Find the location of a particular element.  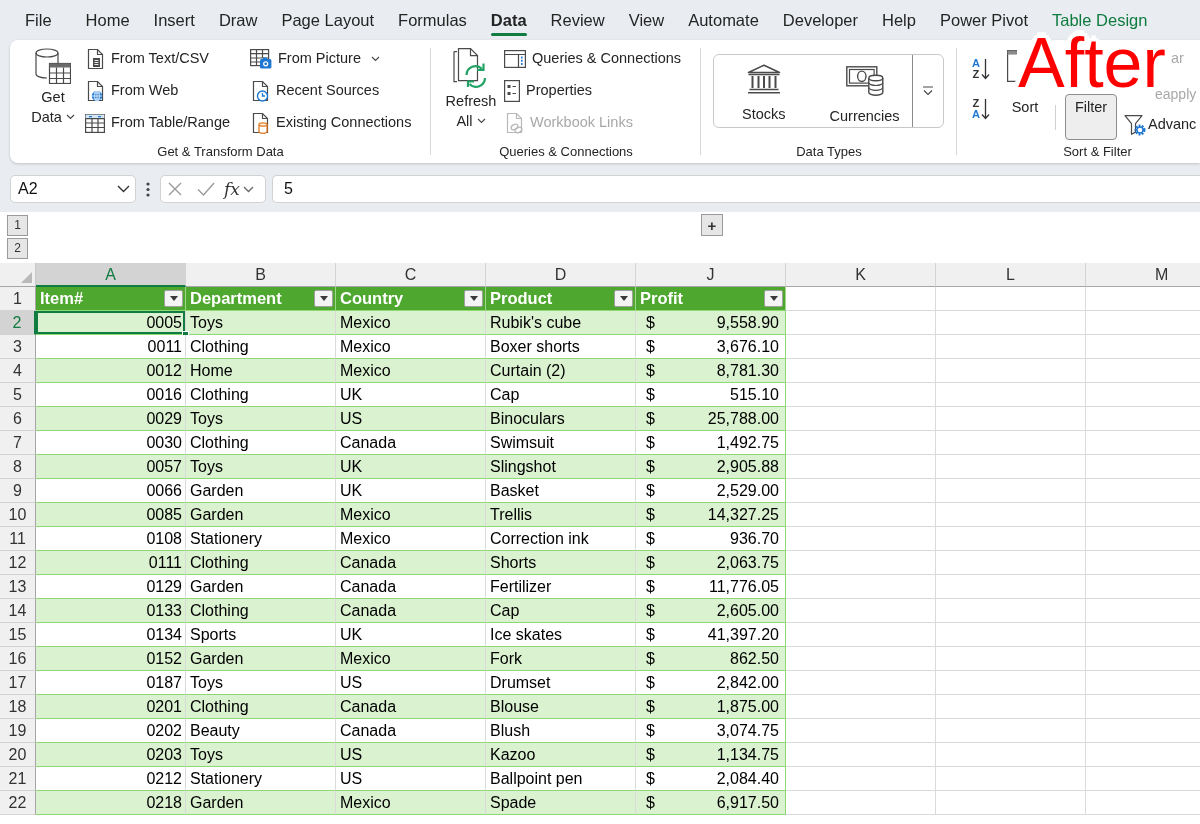

row-header: 19 is located at coordinates (18, 731).